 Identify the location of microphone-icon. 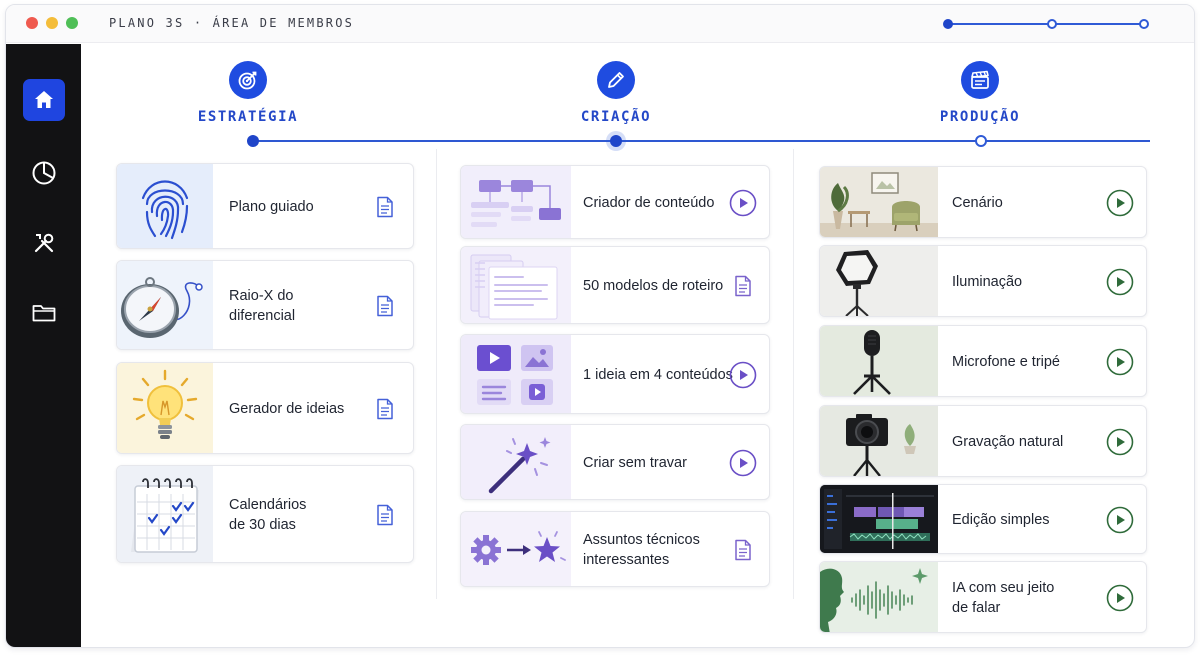
(872, 362).